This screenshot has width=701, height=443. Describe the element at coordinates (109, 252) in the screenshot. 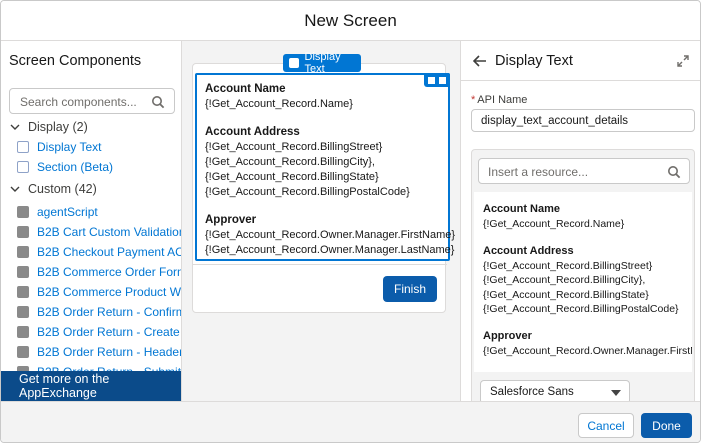

I see `item-label: B2B Checkout Payment ACH` at that location.